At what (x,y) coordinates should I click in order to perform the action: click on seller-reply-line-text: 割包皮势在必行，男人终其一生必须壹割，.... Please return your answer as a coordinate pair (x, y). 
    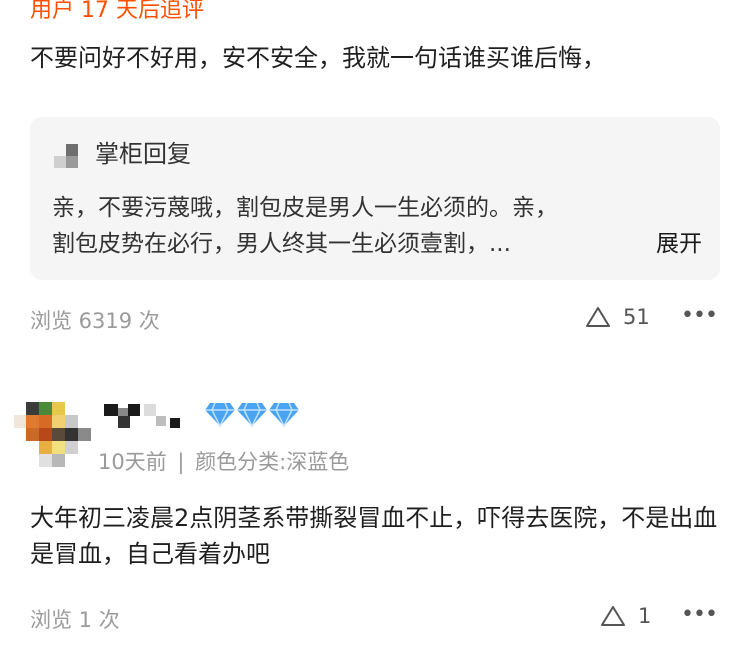
    Looking at the image, I should click on (281, 244).